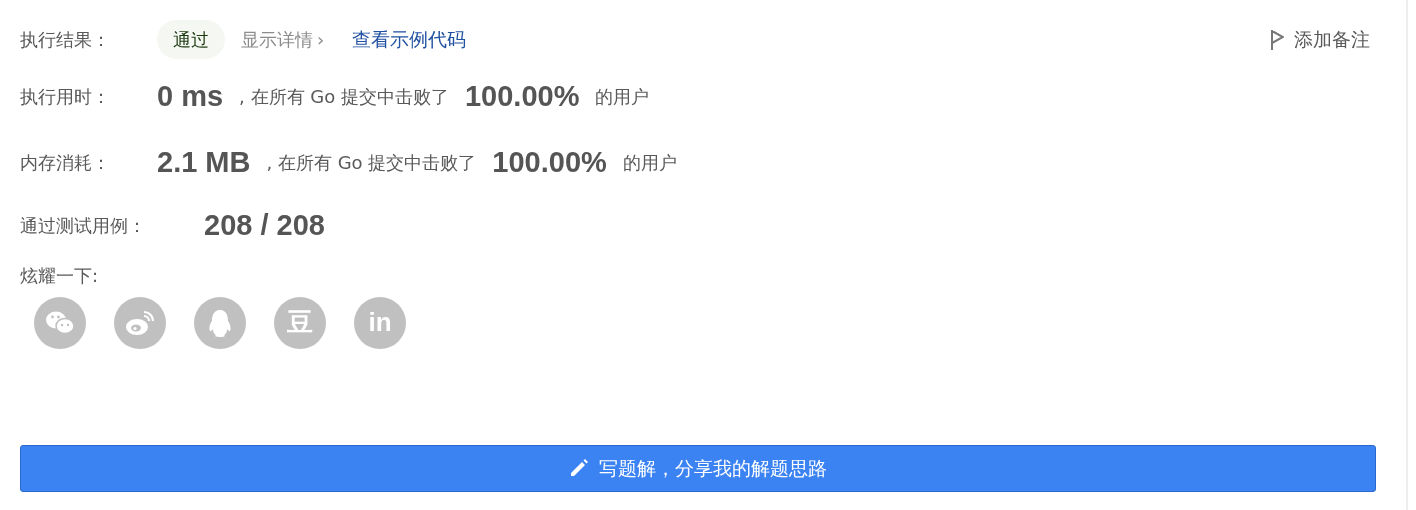 This screenshot has height=510, width=1416. What do you see at coordinates (579, 468) in the screenshot?
I see `pencil-icon` at bounding box center [579, 468].